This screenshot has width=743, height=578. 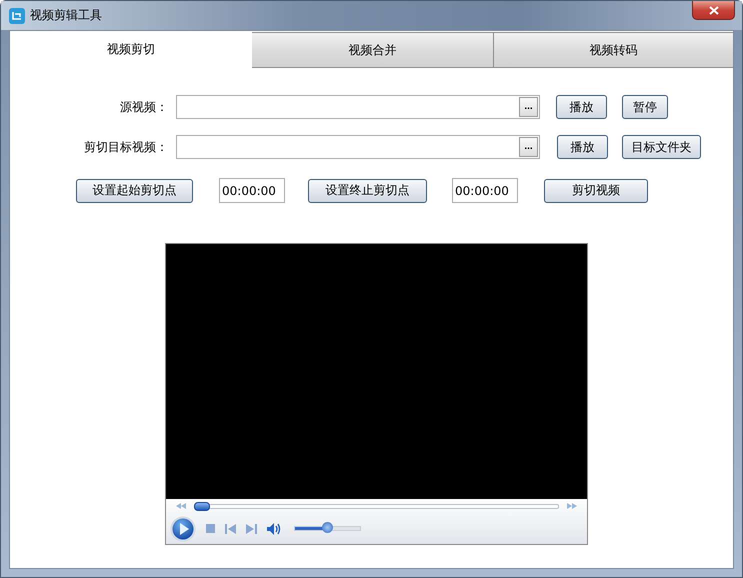 I want to click on tab: 视频合并, so click(x=373, y=50).